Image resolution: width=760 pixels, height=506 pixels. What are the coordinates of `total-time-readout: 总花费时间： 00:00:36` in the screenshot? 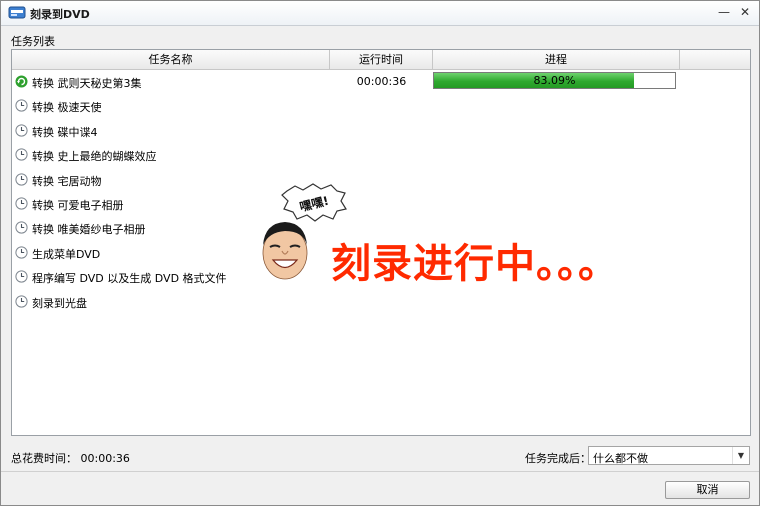 It's located at (70, 458).